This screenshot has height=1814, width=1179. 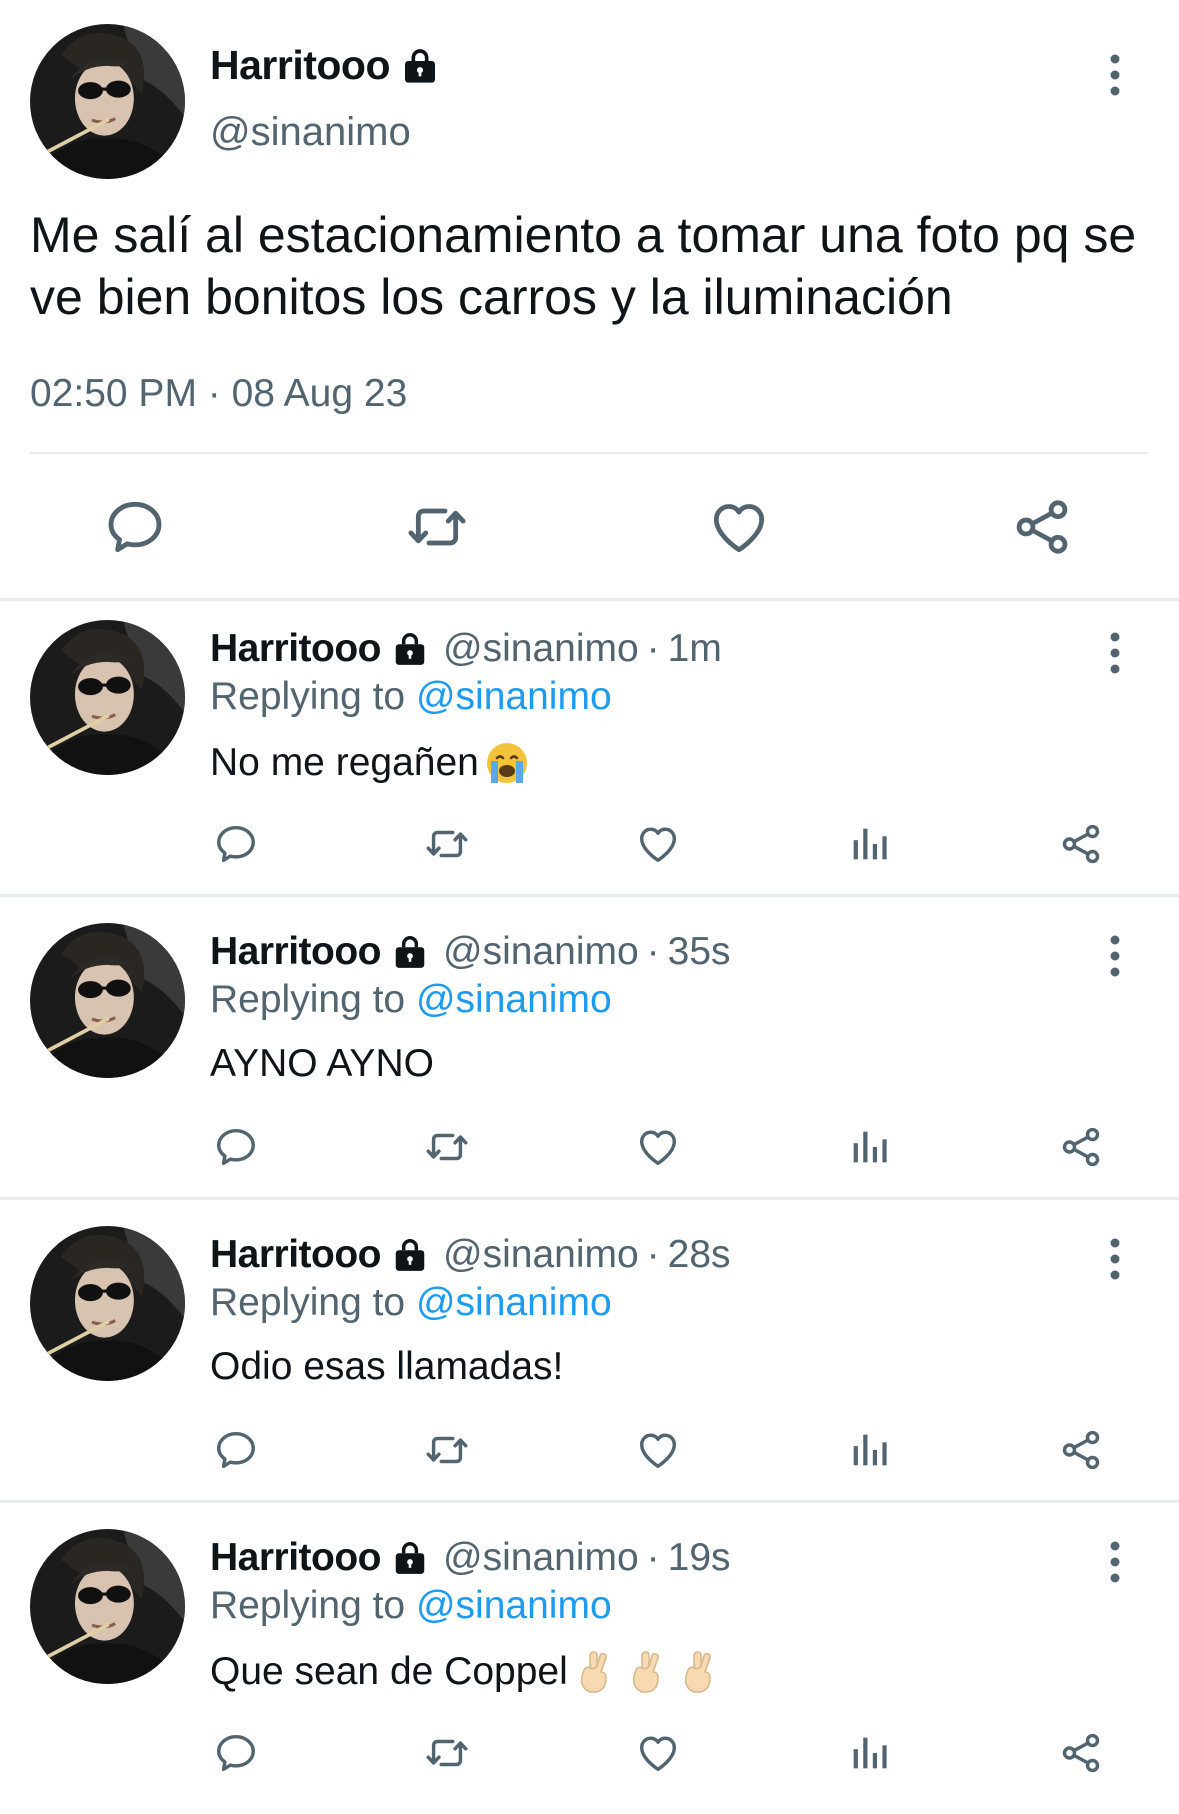 What do you see at coordinates (344, 762) in the screenshot?
I see `reply-text: No me regañen` at bounding box center [344, 762].